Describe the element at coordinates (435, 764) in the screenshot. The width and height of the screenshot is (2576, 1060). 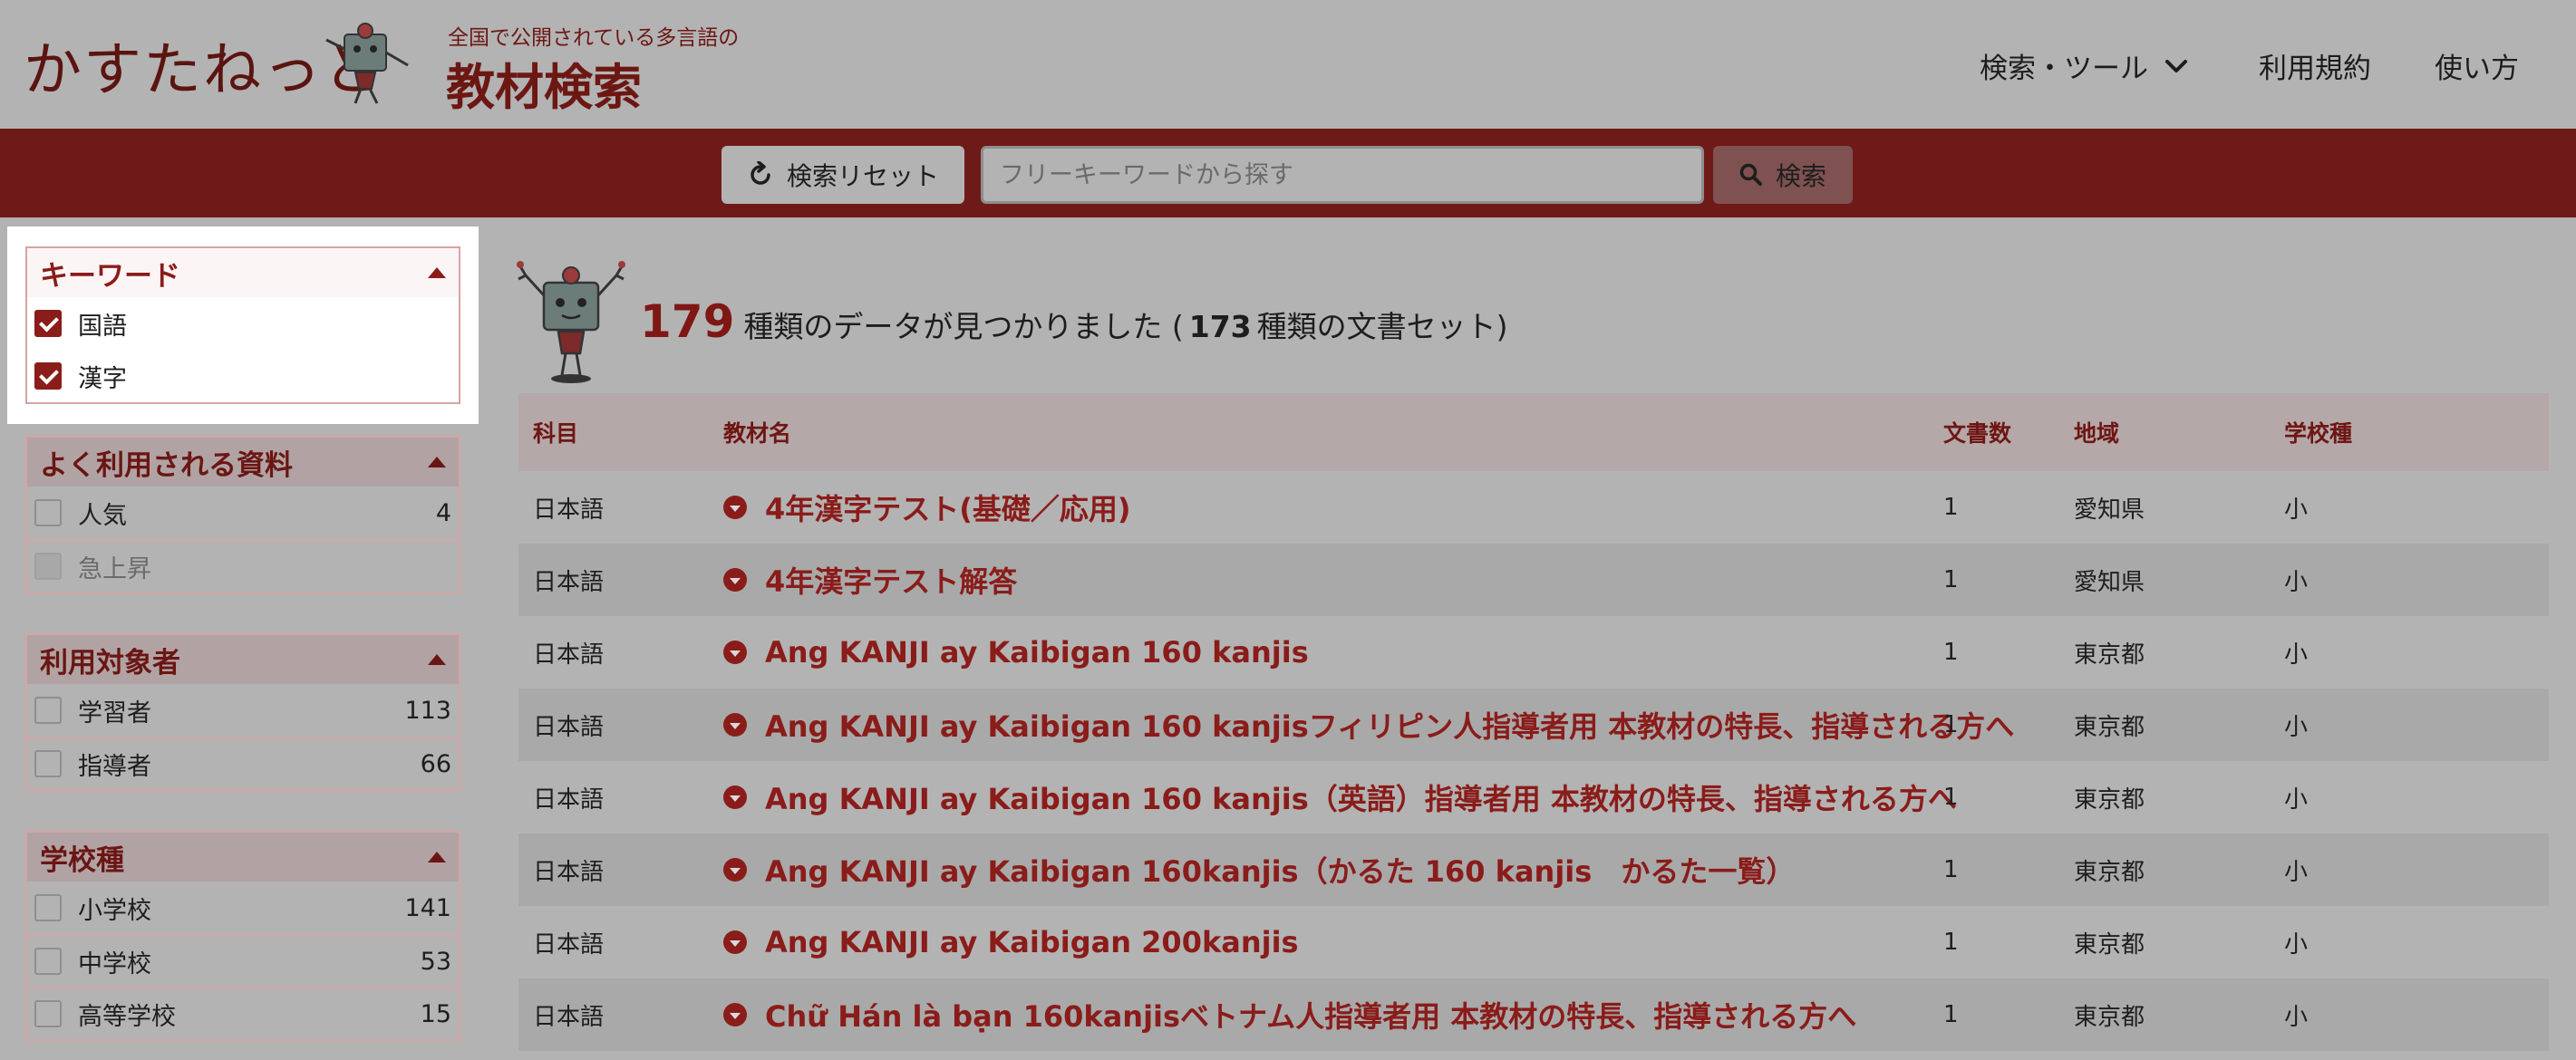
I see `facet-item-count: 66` at that location.